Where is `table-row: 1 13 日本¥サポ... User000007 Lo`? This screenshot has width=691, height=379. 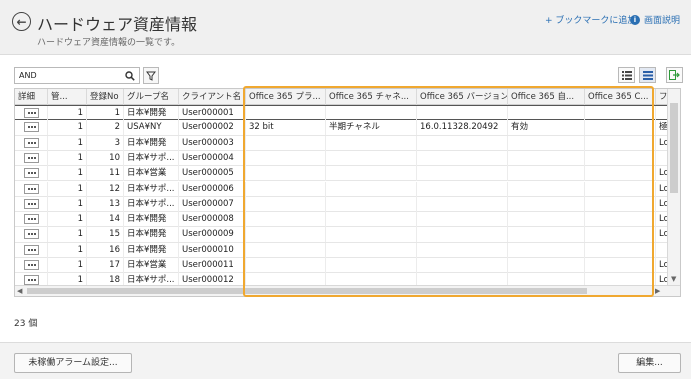
table-row: 1 13 日本¥サポ... User000007 Lo is located at coordinates (342, 204).